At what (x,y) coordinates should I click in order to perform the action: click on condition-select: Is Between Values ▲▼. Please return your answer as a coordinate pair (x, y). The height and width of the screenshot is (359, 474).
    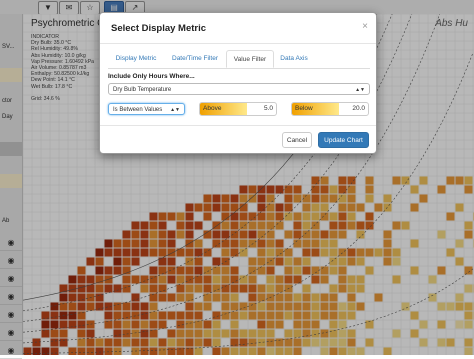
    Looking at the image, I should click on (146, 109).